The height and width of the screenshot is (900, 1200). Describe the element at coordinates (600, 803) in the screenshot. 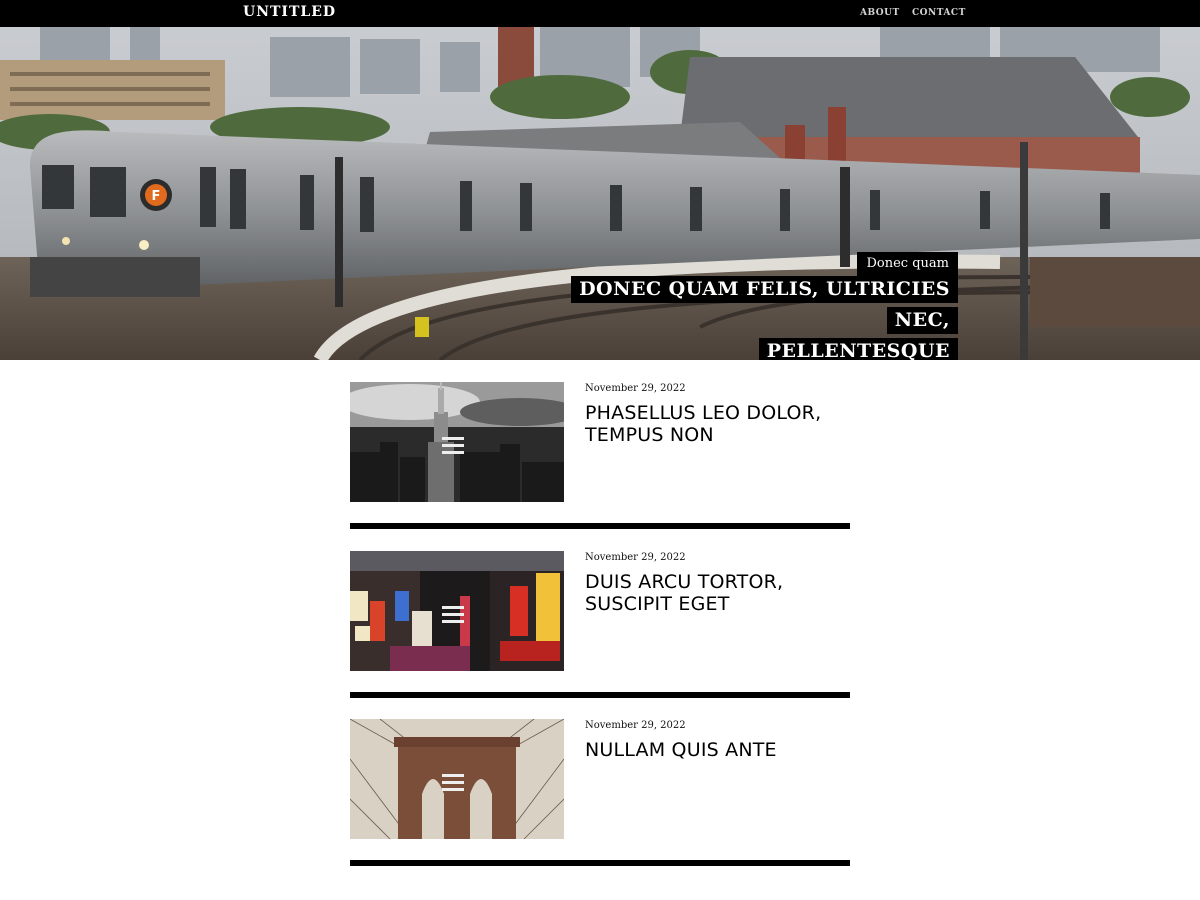

I see `post-card: November 29, 2022 NULLAM QUIS ANTE` at that location.